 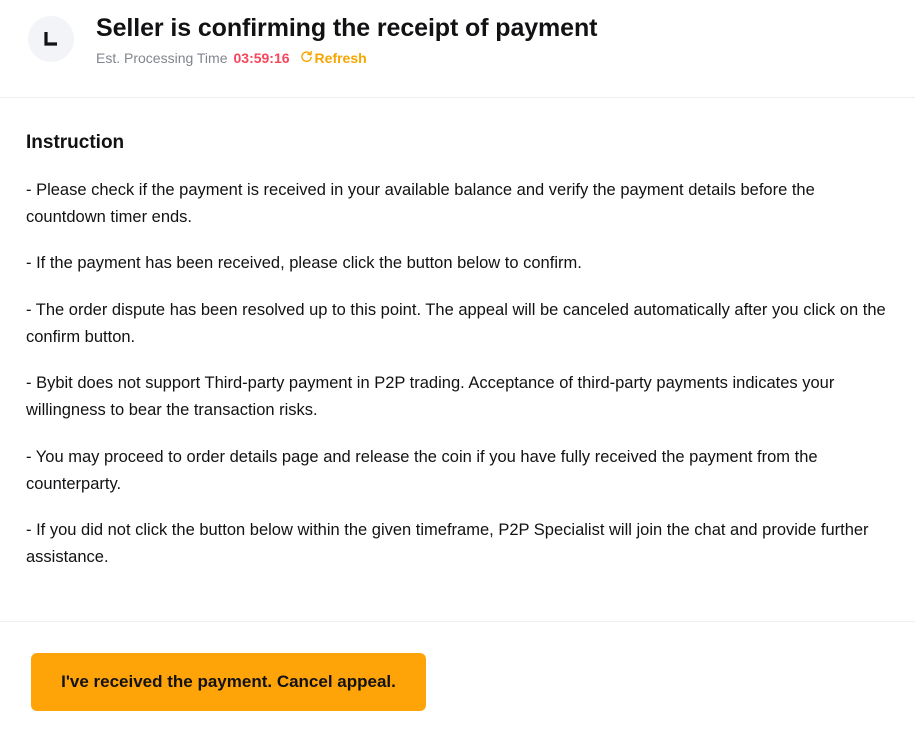 What do you see at coordinates (162, 58) in the screenshot?
I see `processing-time-label: Est. Processing Time` at bounding box center [162, 58].